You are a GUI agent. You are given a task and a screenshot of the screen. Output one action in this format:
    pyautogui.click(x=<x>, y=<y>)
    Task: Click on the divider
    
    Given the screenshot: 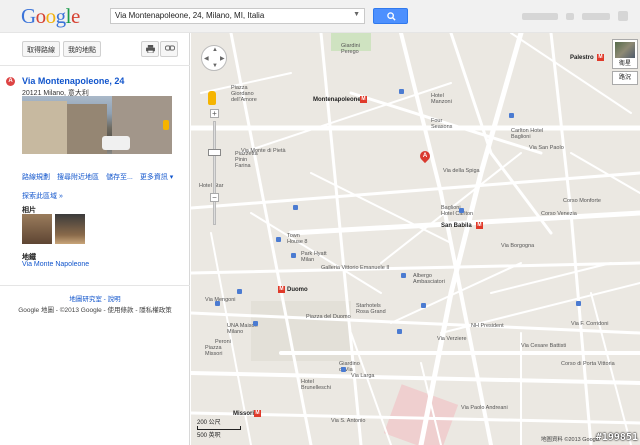 What is the action you would take?
    pyautogui.click(x=95, y=285)
    